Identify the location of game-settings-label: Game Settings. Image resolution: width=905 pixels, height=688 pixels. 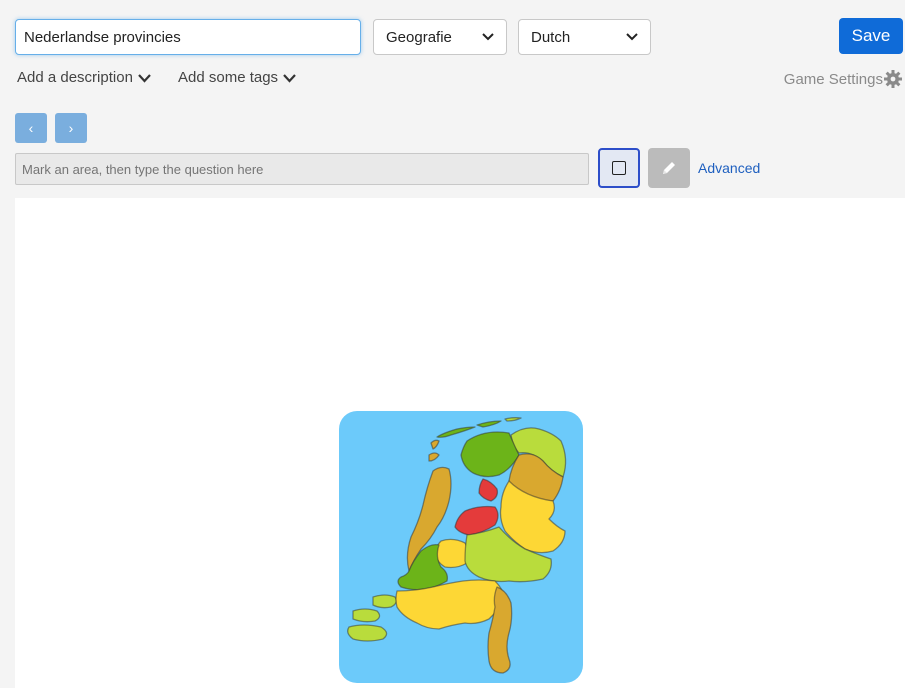
(833, 79).